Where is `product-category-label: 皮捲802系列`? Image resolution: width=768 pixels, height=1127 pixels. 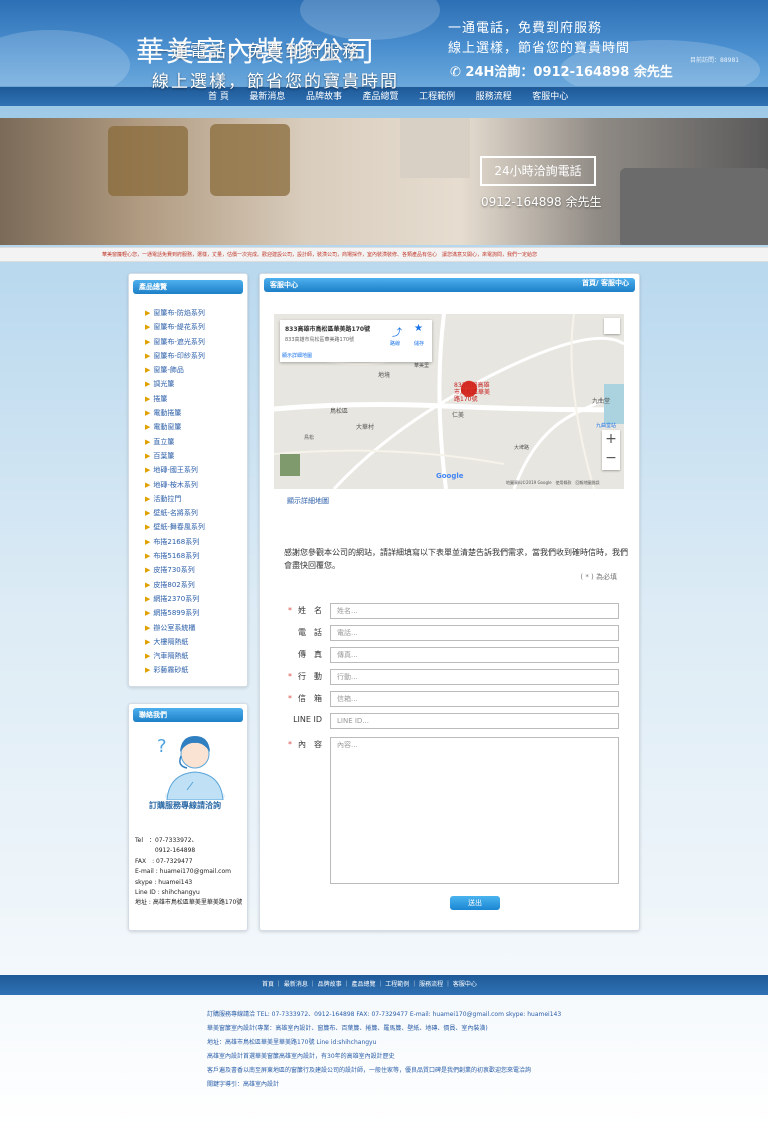
product-category-label: 皮捲802系列 is located at coordinates (173, 585).